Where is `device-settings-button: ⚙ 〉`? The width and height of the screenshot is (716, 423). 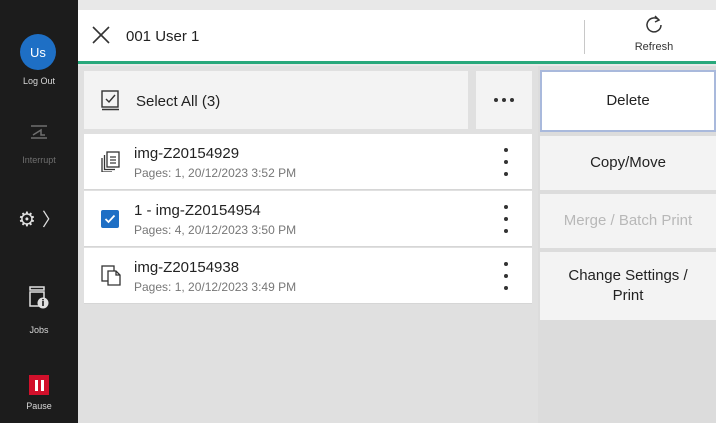
device-settings-button: ⚙ 〉 is located at coordinates (39, 220).